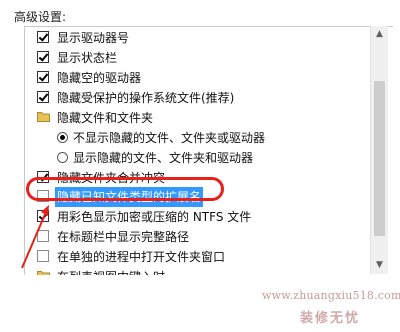 This screenshot has width=400, height=332. What do you see at coordinates (105, 118) in the screenshot?
I see `list-group-label: 隐藏文件和文件夹` at bounding box center [105, 118].